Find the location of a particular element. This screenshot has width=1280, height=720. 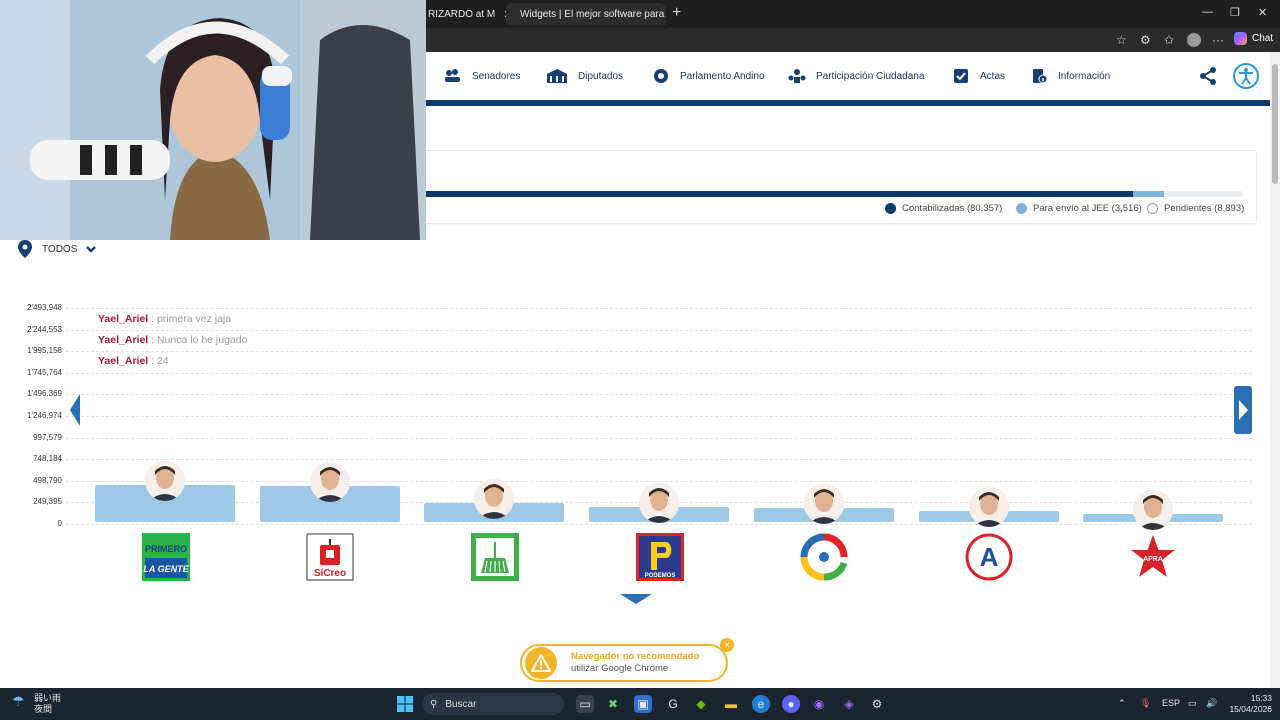

chat-message: Yael_Ariel : primera vez jaja is located at coordinates (164, 319).